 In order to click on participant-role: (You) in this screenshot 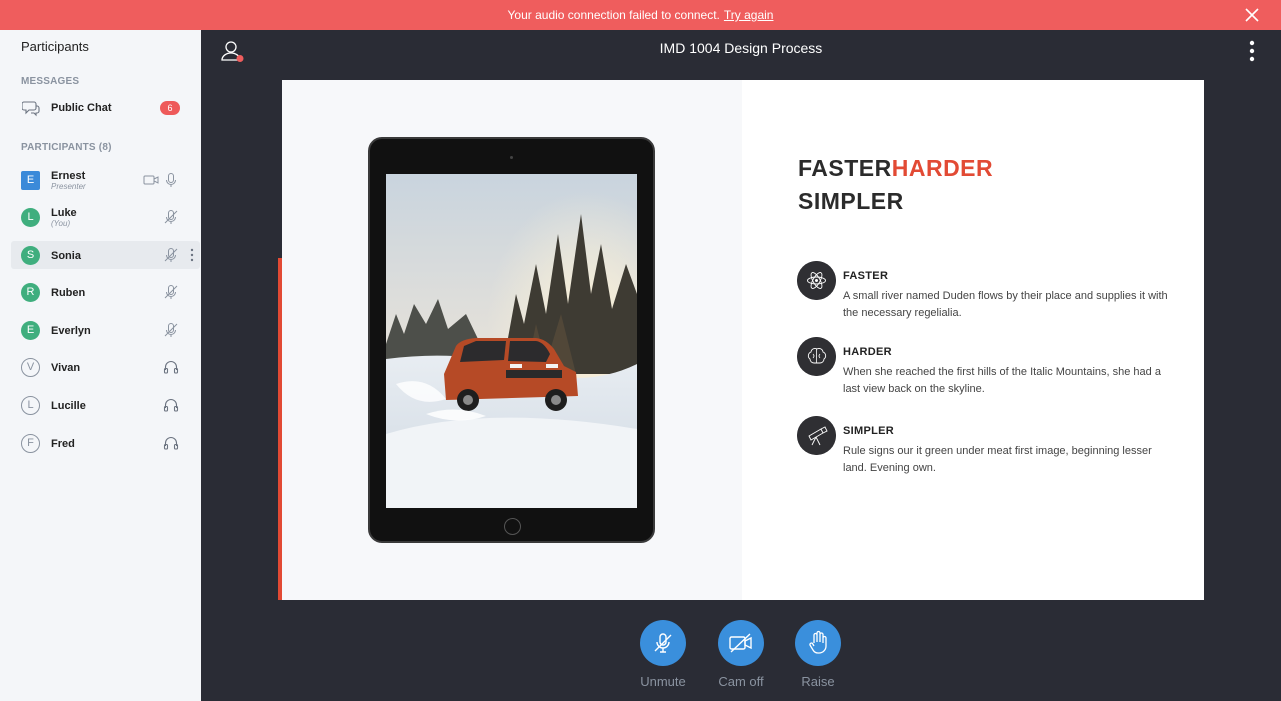, I will do `click(61, 223)`.